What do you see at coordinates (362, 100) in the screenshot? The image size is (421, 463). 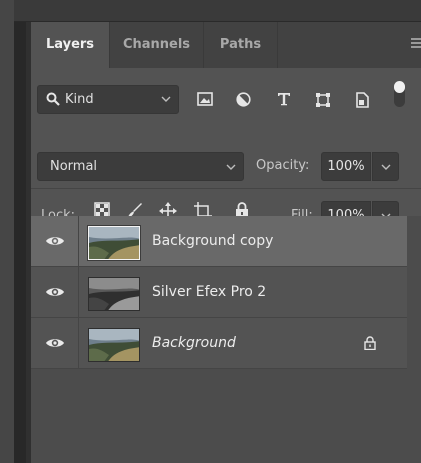 I see `smart-object-filter-icon` at bounding box center [362, 100].